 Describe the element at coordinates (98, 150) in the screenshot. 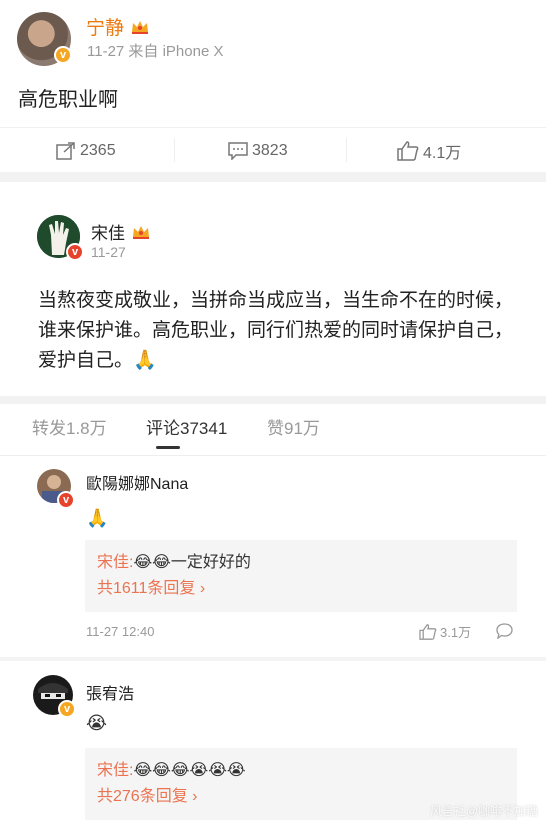

I see `repost-count: 2365` at that location.